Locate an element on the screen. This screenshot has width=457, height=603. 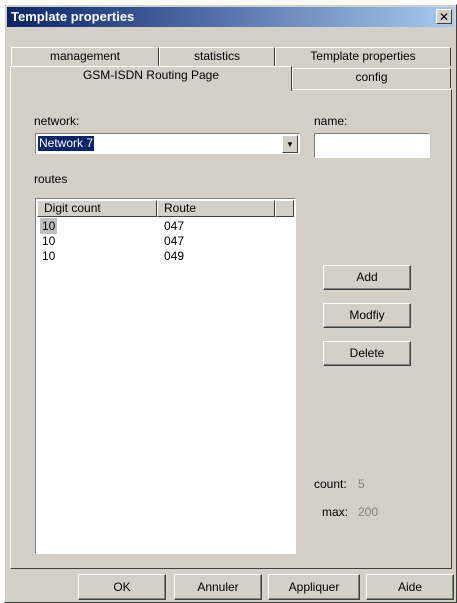
tab-label: GSM-ISDN Routing Page is located at coordinates (151, 75).